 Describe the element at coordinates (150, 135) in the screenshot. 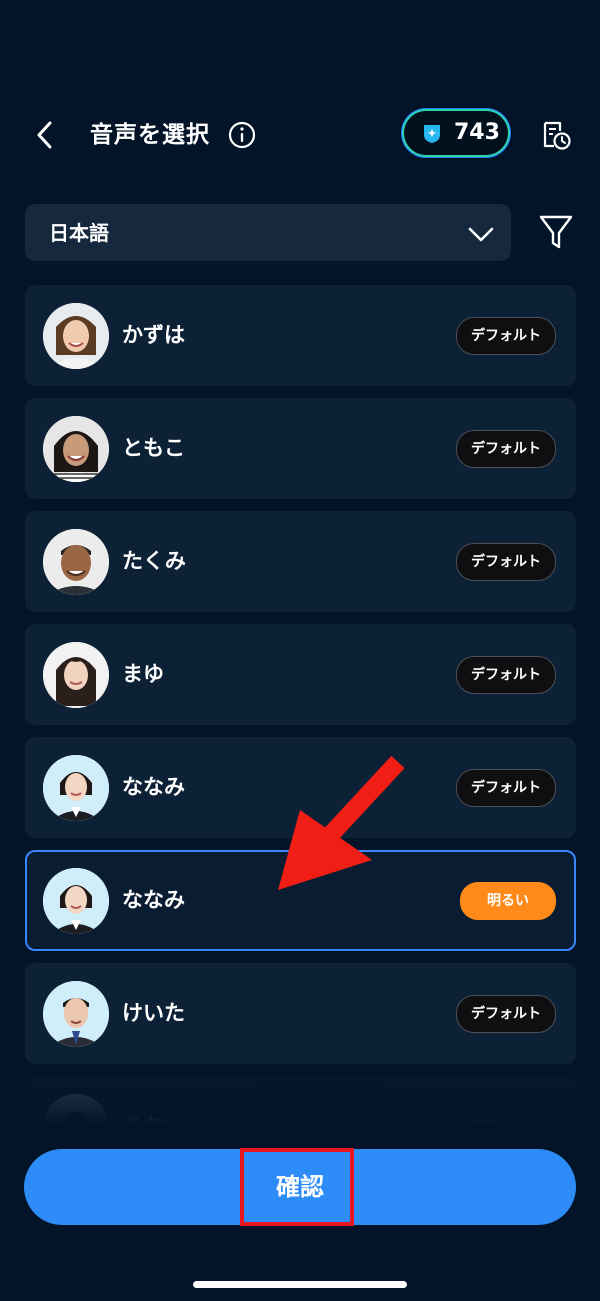

I see `page-title: 音声を選択` at that location.